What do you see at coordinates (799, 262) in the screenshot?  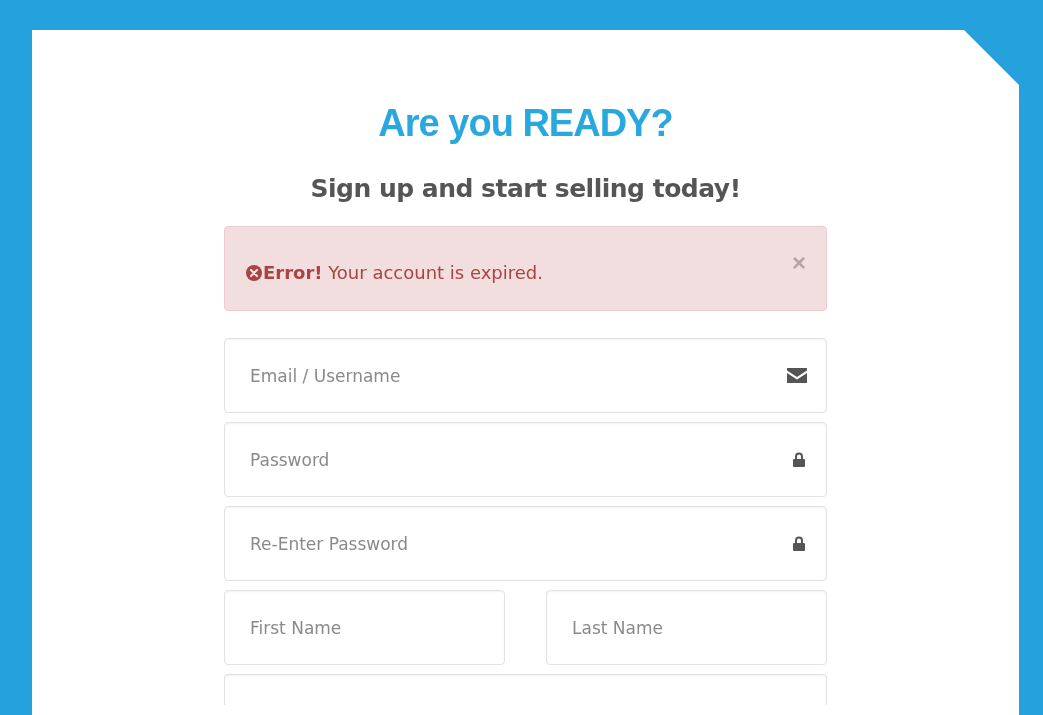 I see `close-button: ×` at bounding box center [799, 262].